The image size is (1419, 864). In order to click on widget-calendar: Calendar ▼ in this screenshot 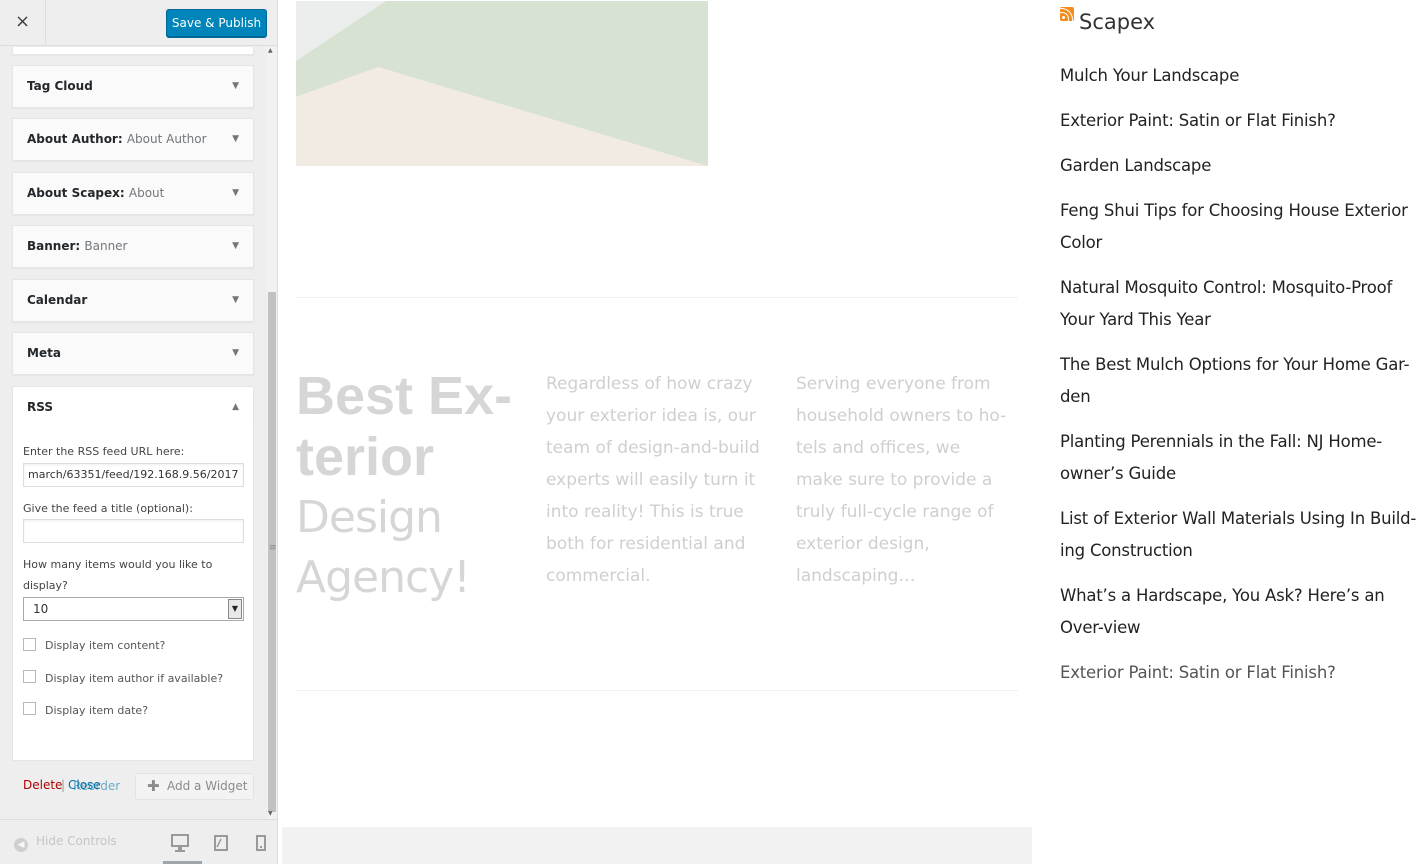, I will do `click(133, 300)`.